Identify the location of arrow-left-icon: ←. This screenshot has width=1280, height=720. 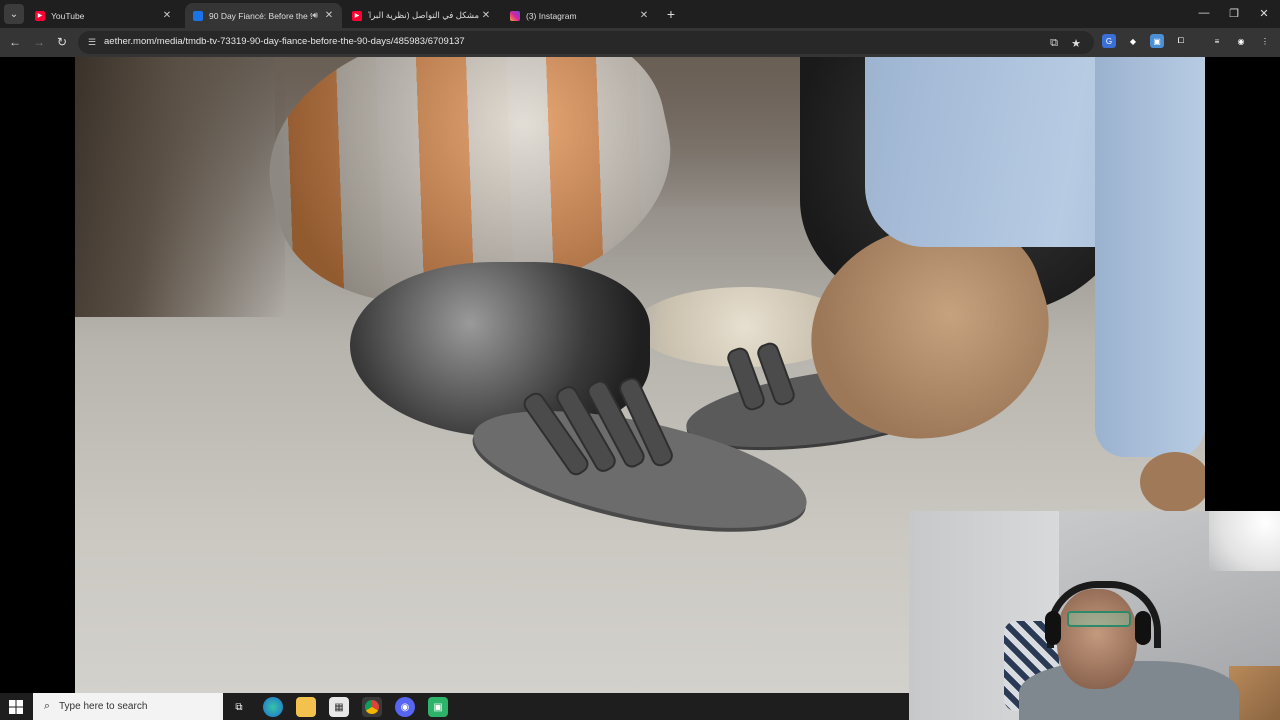
(15, 42).